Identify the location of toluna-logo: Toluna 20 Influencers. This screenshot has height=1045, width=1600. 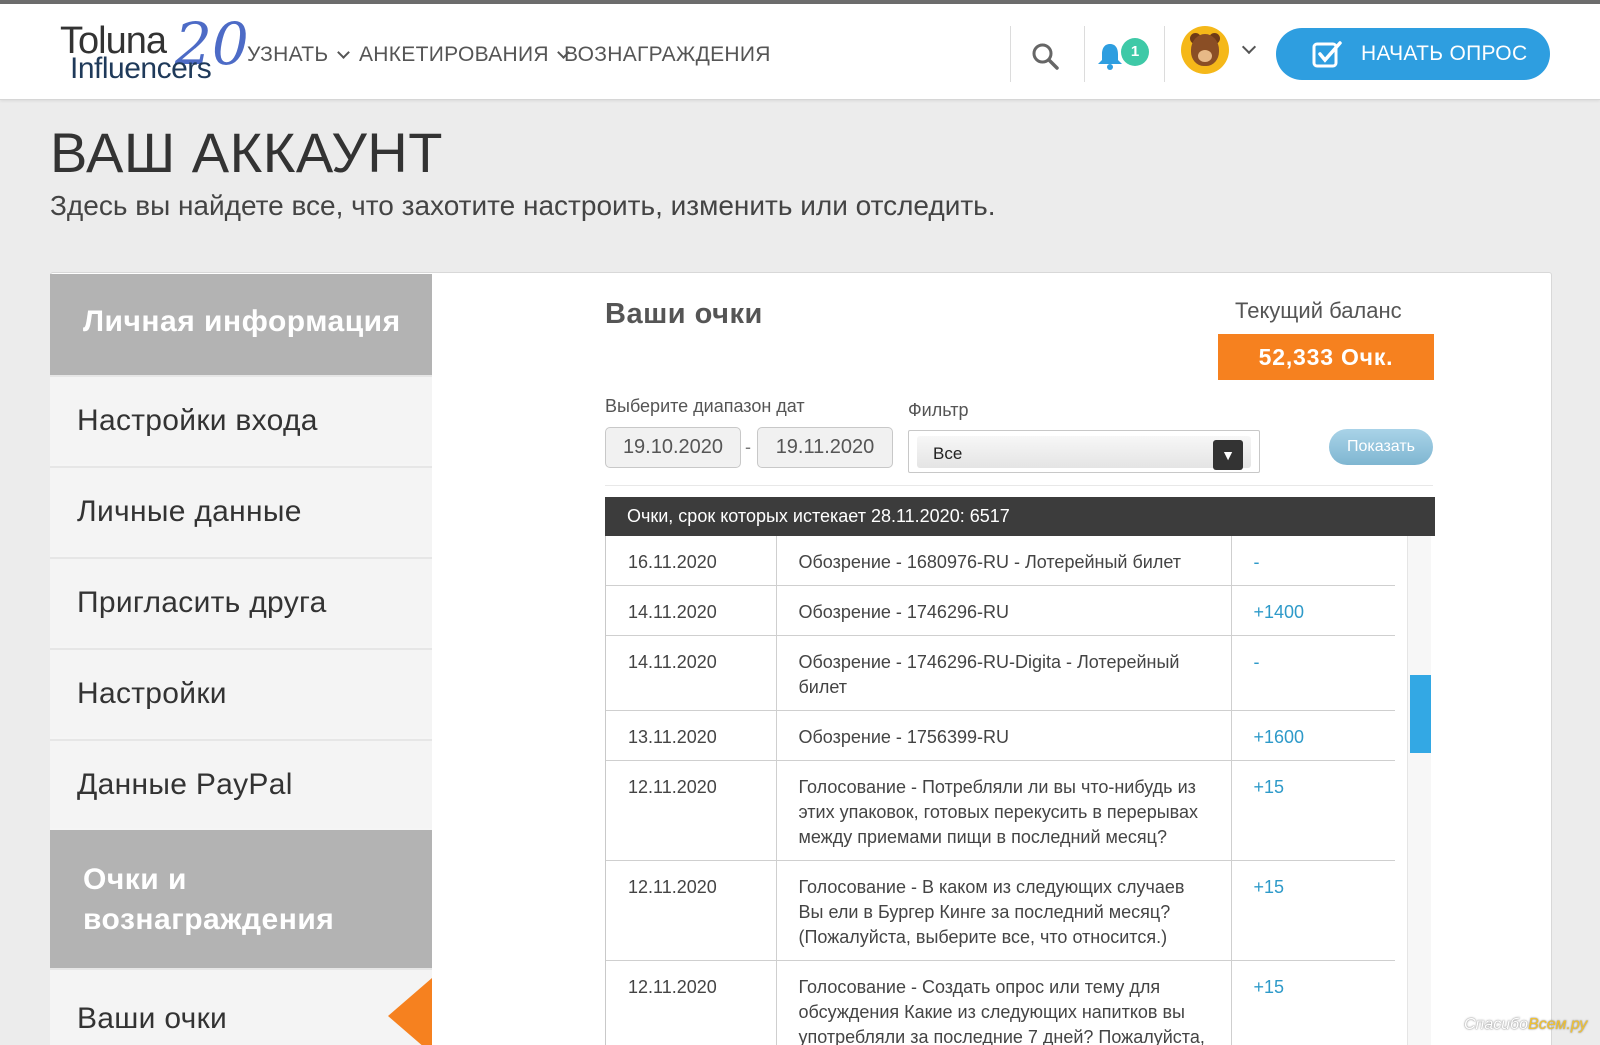
(154, 49).